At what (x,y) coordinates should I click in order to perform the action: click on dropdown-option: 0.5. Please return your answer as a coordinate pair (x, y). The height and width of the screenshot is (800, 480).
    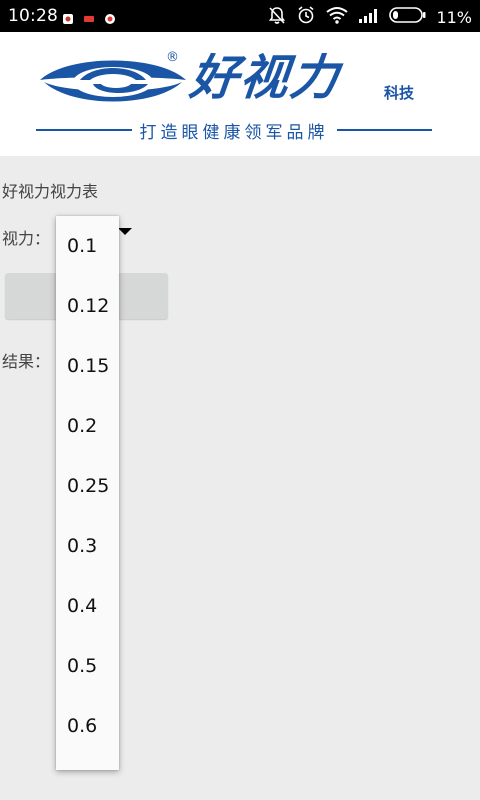
    Looking at the image, I should click on (87, 666).